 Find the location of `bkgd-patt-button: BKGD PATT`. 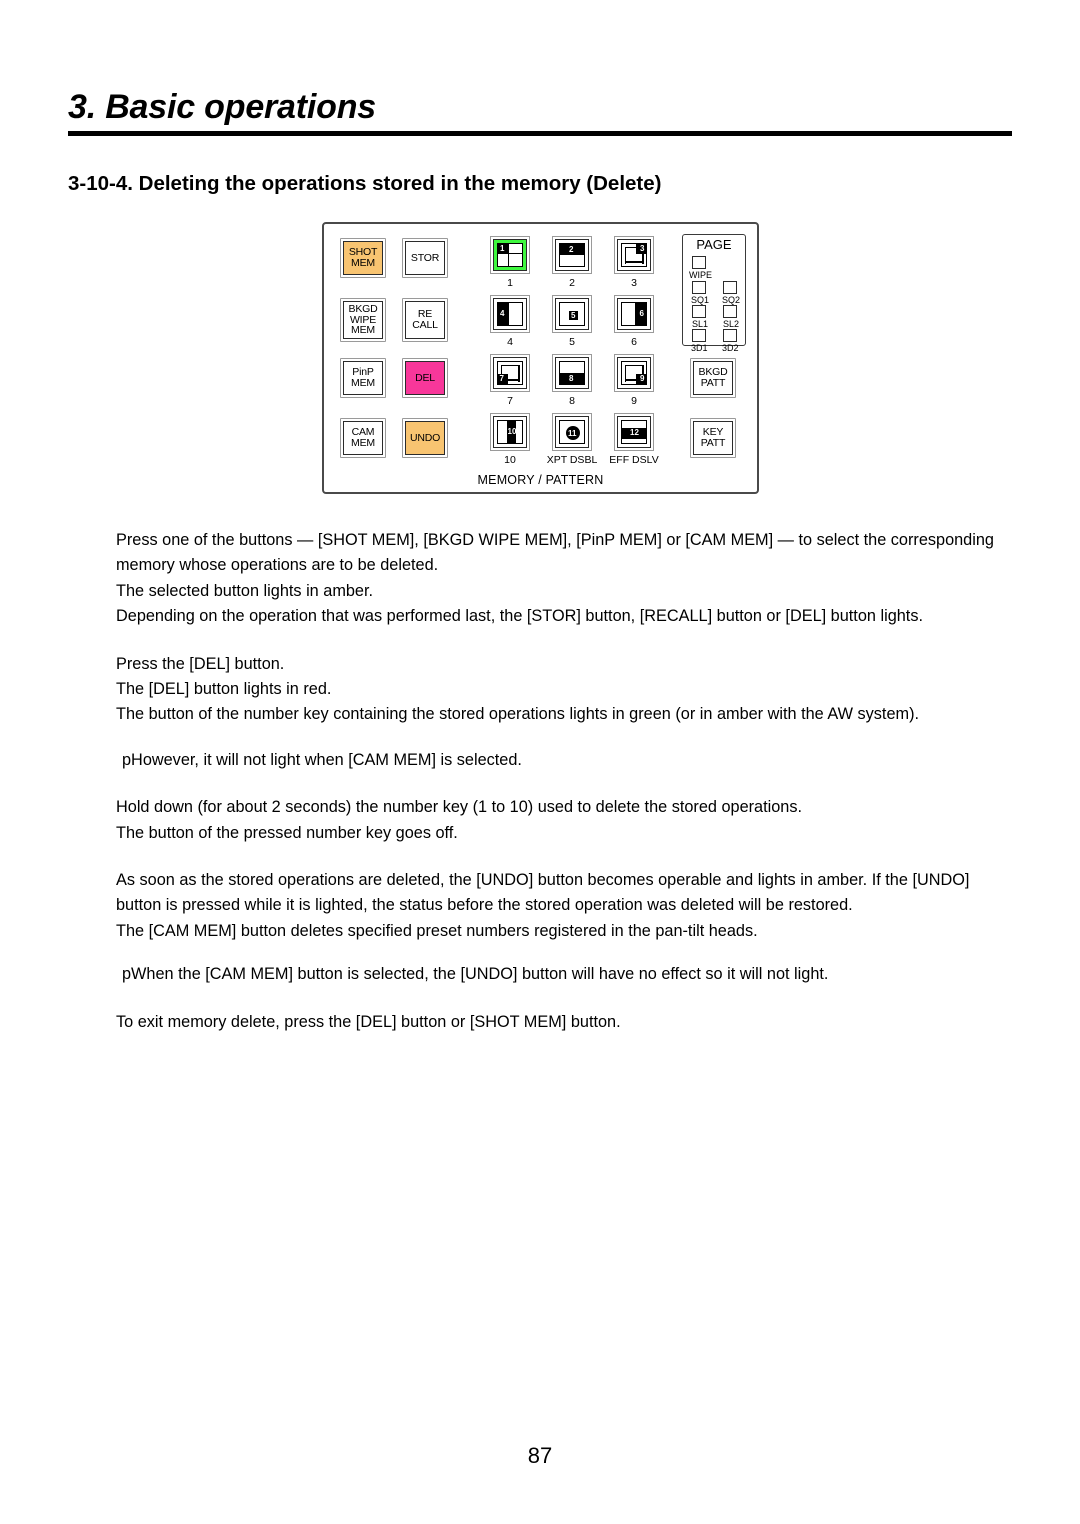

bkgd-patt-button: BKGD PATT is located at coordinates (713, 378).